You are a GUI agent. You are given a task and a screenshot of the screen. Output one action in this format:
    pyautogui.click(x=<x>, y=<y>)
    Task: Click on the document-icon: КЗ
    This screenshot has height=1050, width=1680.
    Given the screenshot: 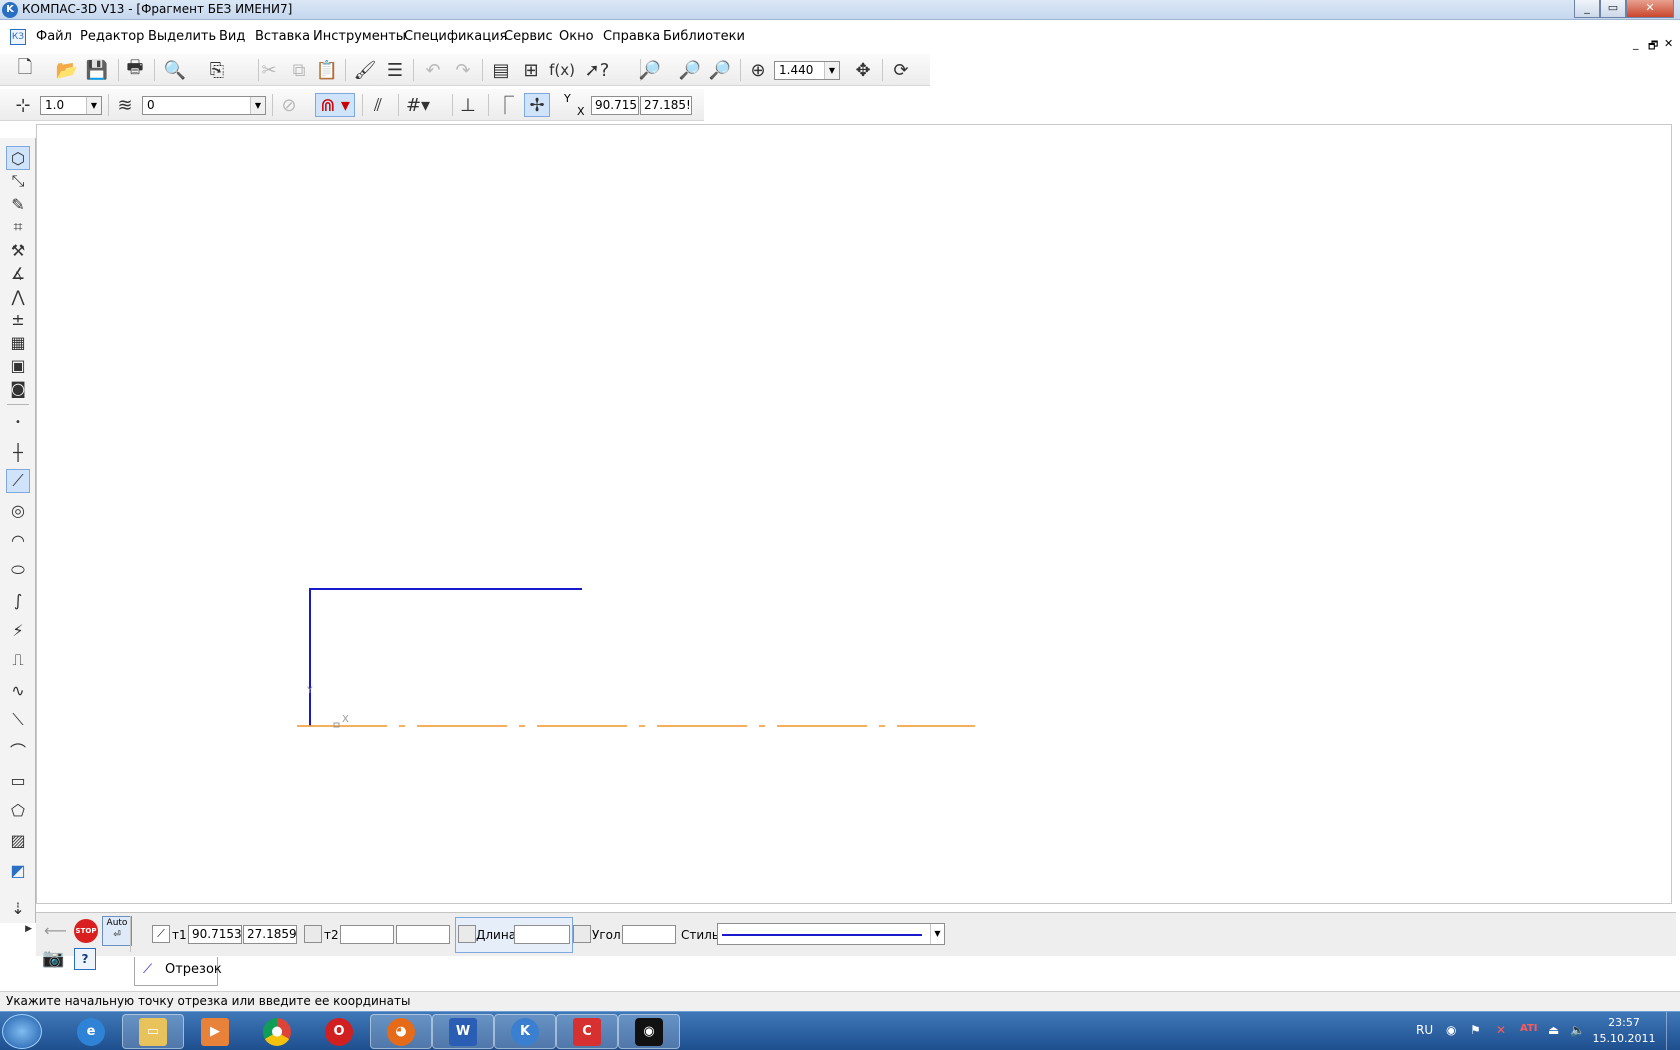 What is the action you would take?
    pyautogui.click(x=18, y=37)
    